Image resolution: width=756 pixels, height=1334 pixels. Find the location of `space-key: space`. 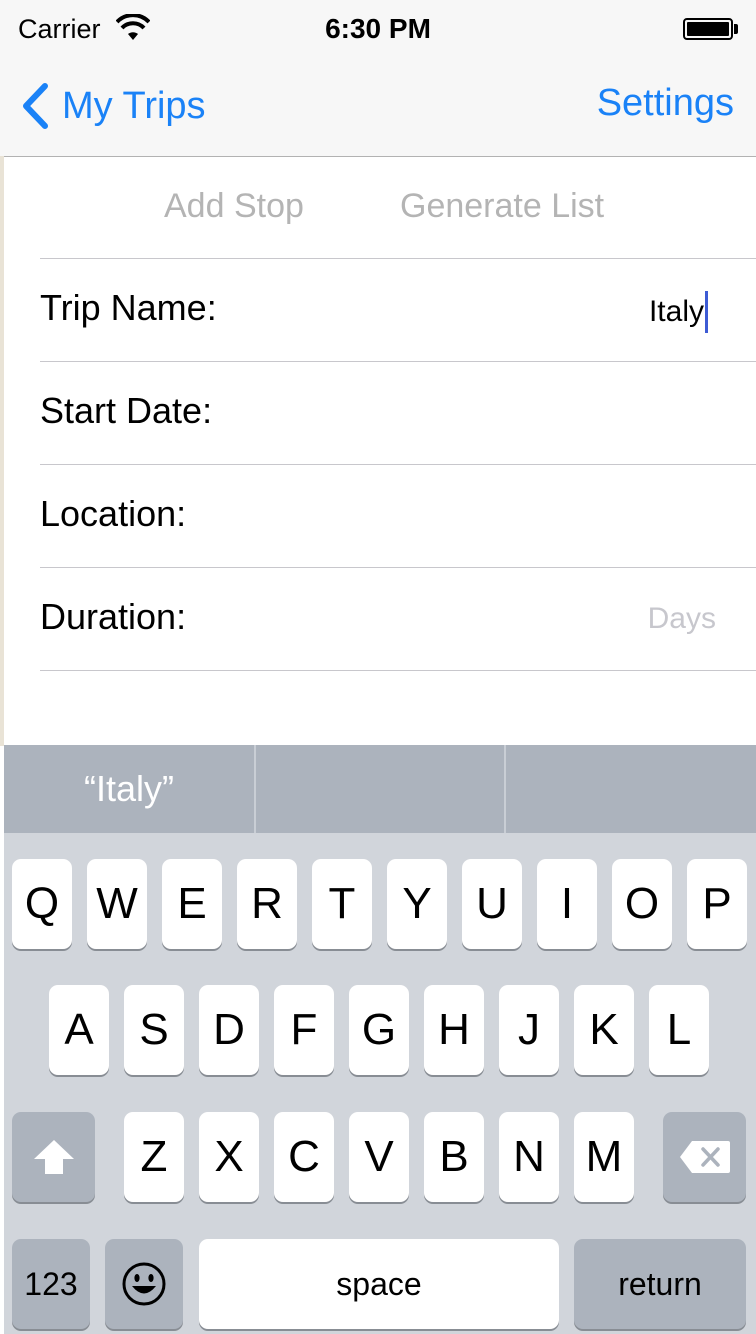

space-key: space is located at coordinates (379, 1284).